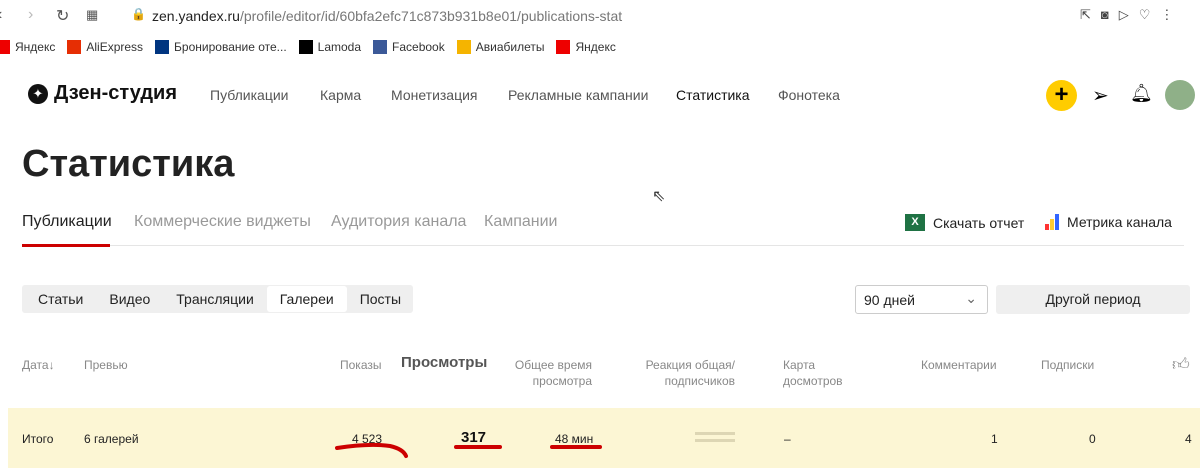  What do you see at coordinates (468, 450) in the screenshot?
I see `red-underline-annotations` at bounding box center [468, 450].